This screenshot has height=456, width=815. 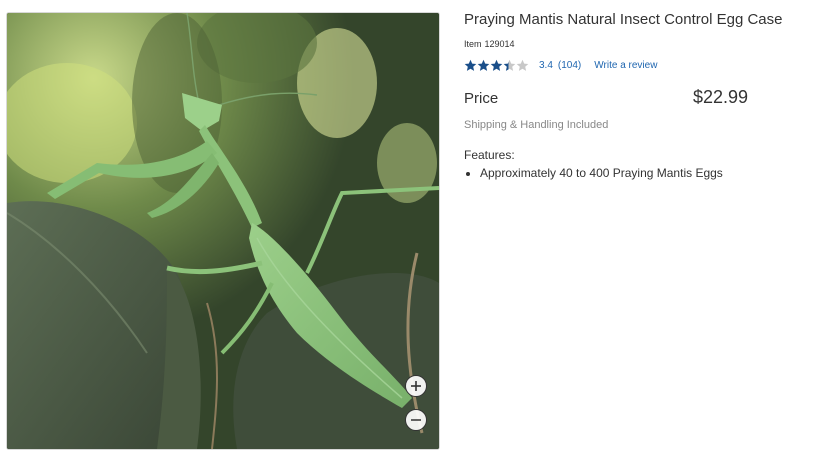 I want to click on price-label: Price, so click(x=481, y=98).